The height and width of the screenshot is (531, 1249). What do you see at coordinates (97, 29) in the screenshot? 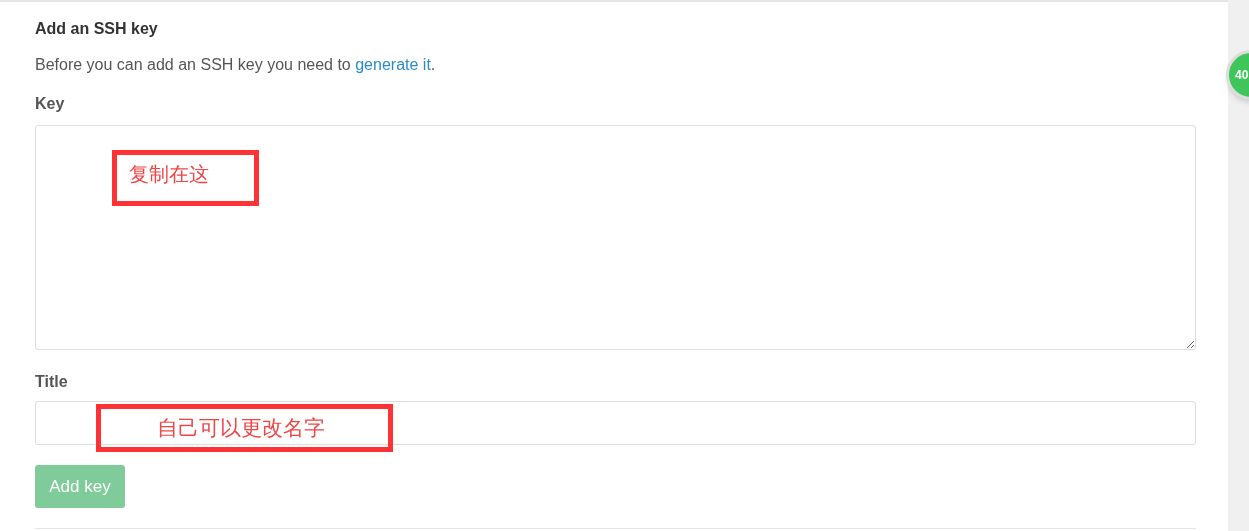
I see `section-heading: Add an SSH key` at bounding box center [97, 29].